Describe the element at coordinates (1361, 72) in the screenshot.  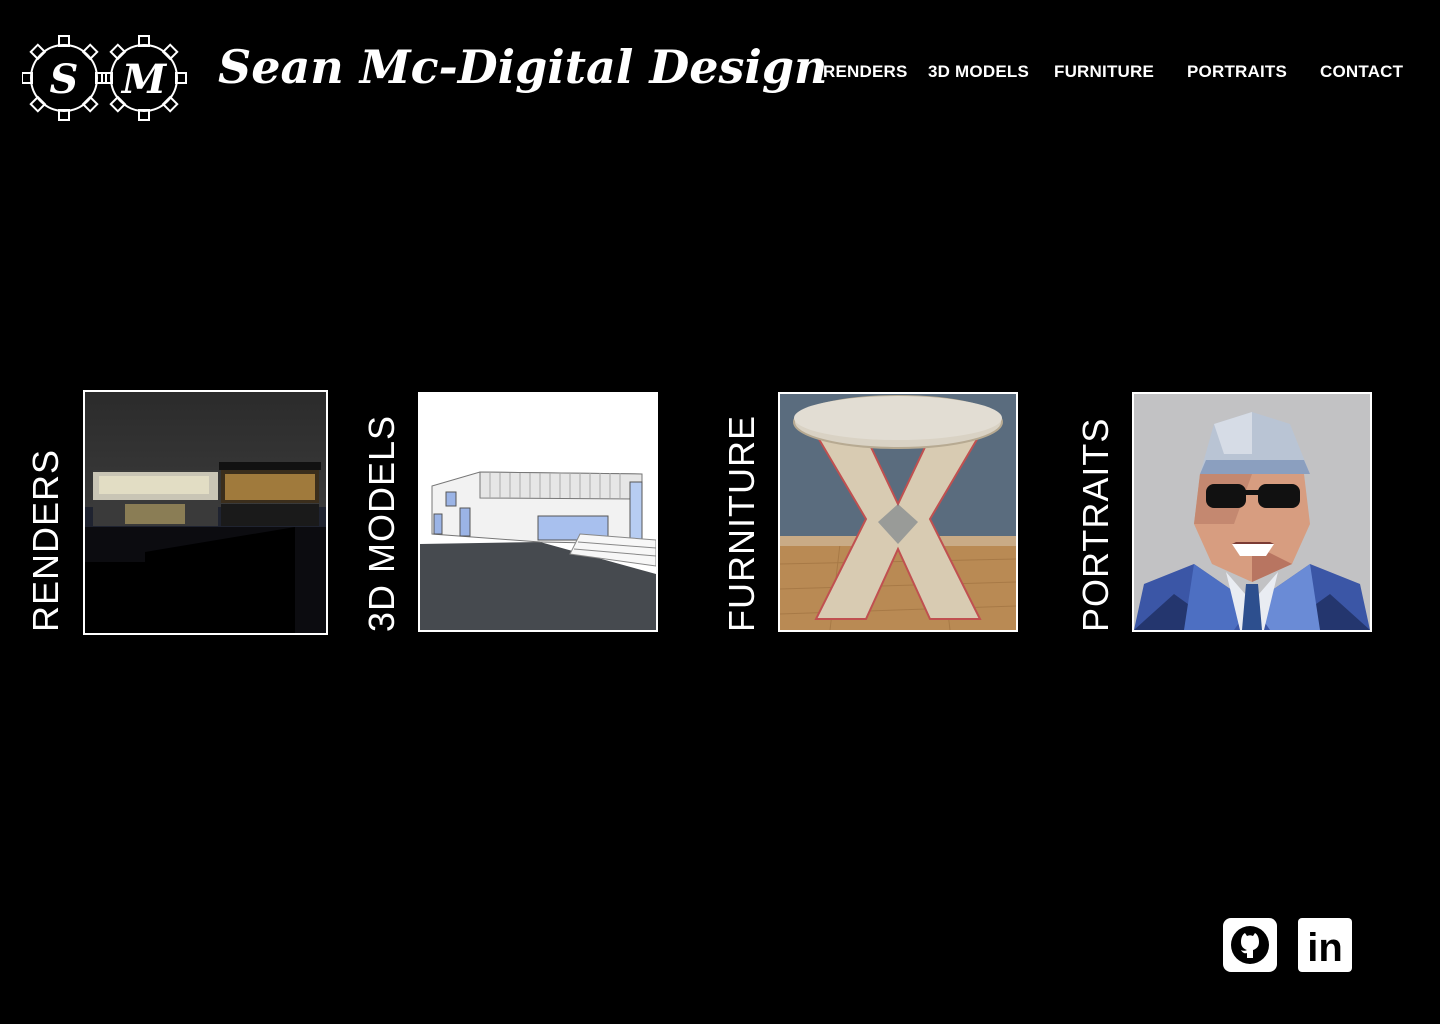
I see `nav-contact: CONTACT` at that location.